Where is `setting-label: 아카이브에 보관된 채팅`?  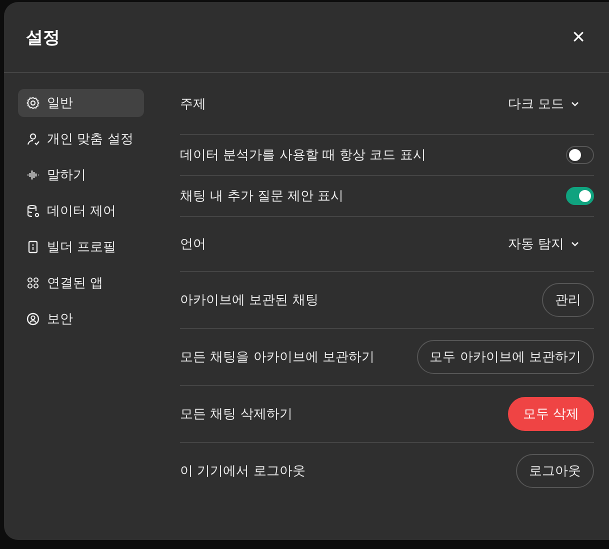 setting-label: 아카이브에 보관된 채팅 is located at coordinates (249, 300).